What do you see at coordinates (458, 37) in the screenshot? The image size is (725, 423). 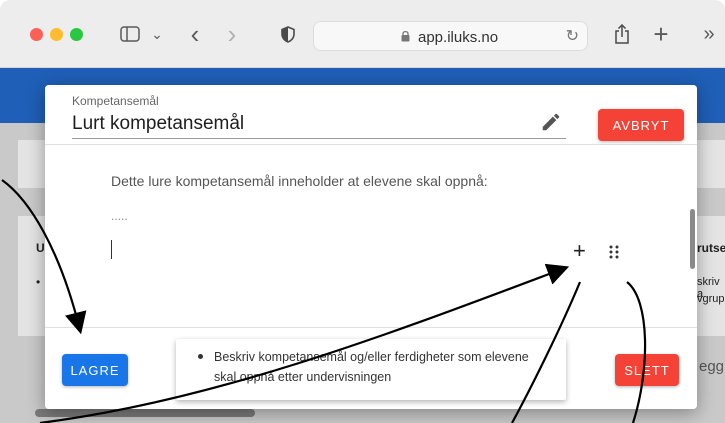 I see `address-url: app.iluks.no` at bounding box center [458, 37].